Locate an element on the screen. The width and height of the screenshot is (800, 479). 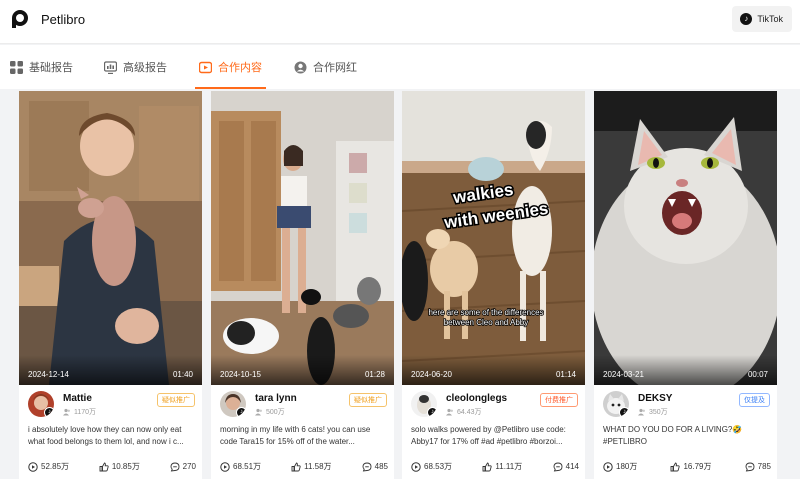
play-count-value: 68.51万 is located at coordinates (247, 466).